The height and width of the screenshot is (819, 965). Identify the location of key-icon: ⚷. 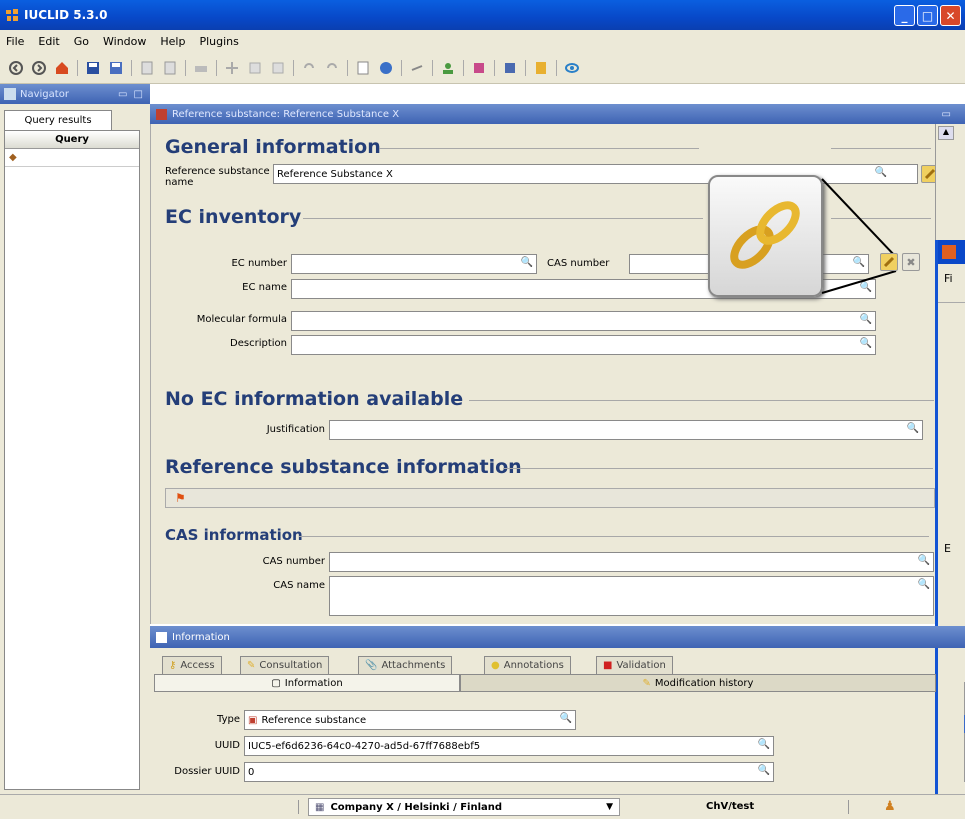
(173, 665).